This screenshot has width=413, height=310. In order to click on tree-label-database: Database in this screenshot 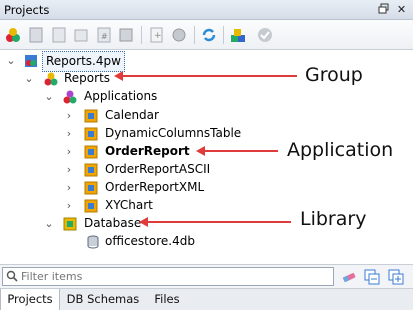, I will do `click(113, 223)`.